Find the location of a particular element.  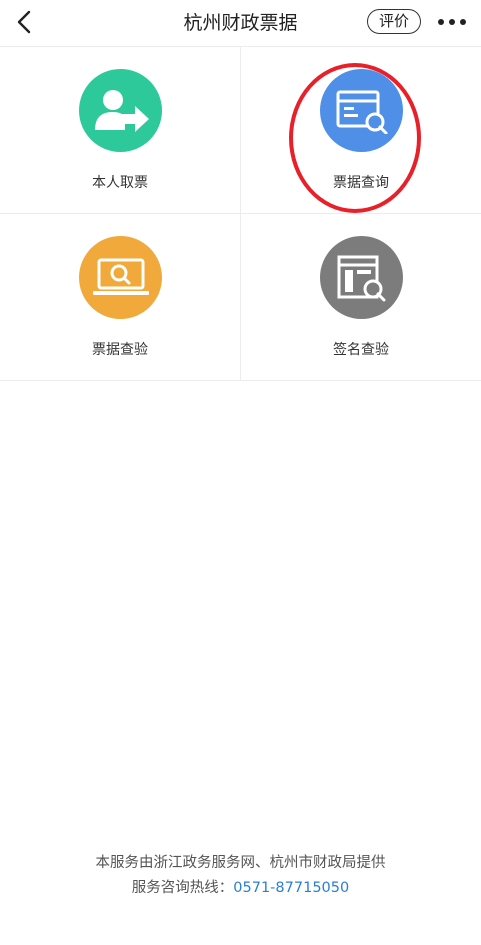

chevron-left-icon is located at coordinates (24, 22).